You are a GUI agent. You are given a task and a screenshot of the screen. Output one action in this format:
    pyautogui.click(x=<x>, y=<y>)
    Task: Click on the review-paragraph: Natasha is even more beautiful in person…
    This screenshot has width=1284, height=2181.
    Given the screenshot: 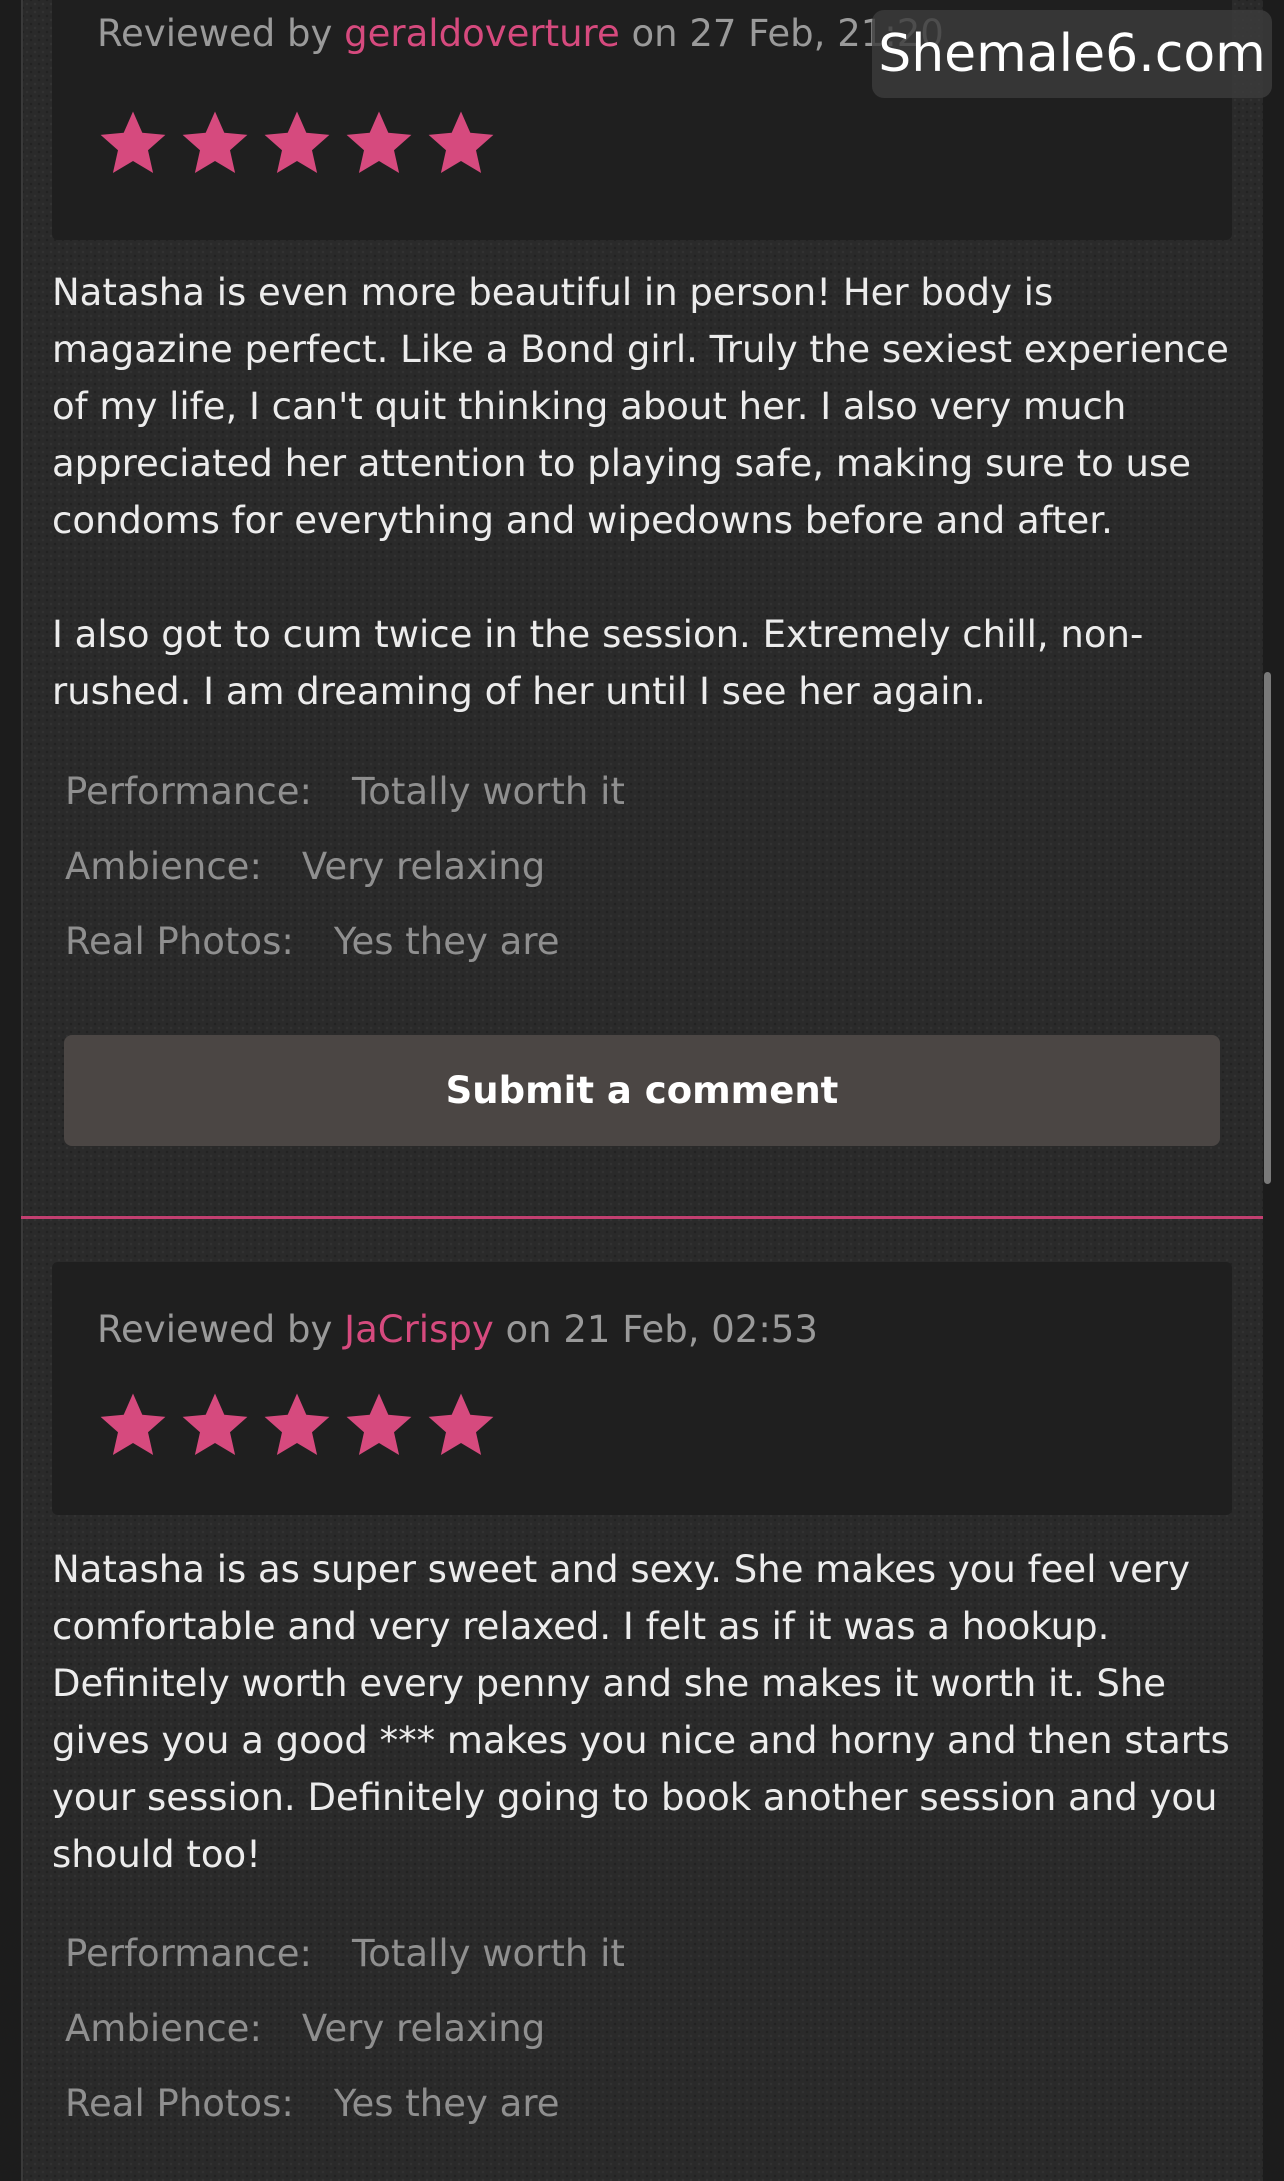 What is the action you would take?
    pyautogui.click(x=640, y=406)
    